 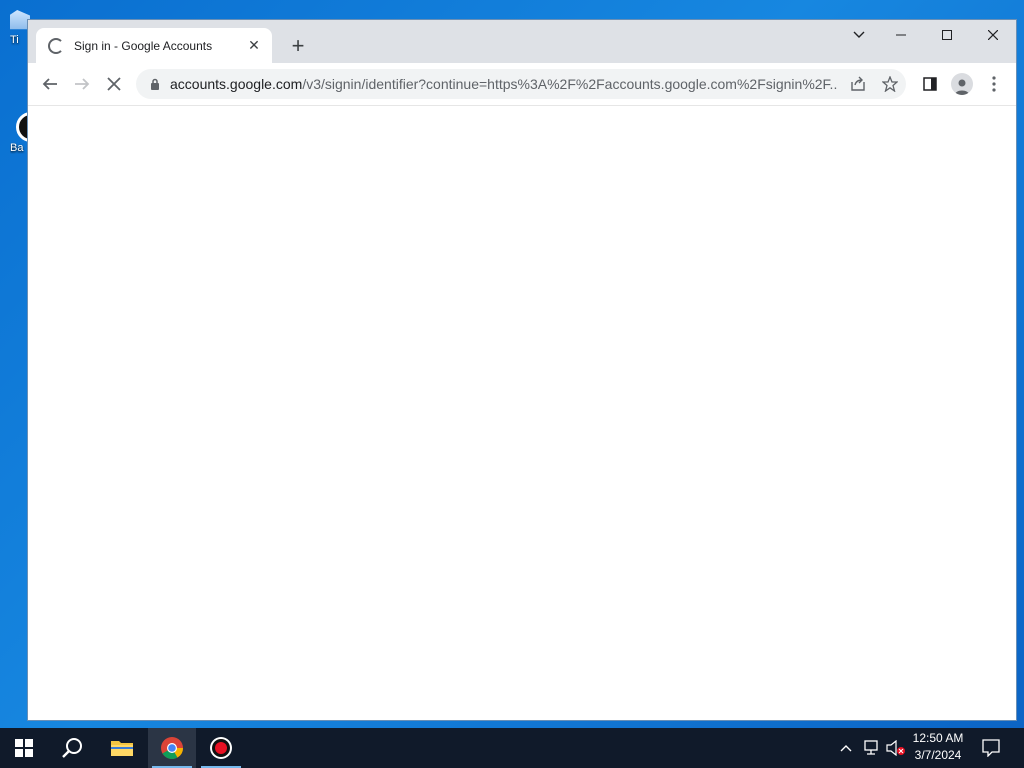 What do you see at coordinates (82, 84) in the screenshot?
I see `forward-arrow-icon` at bounding box center [82, 84].